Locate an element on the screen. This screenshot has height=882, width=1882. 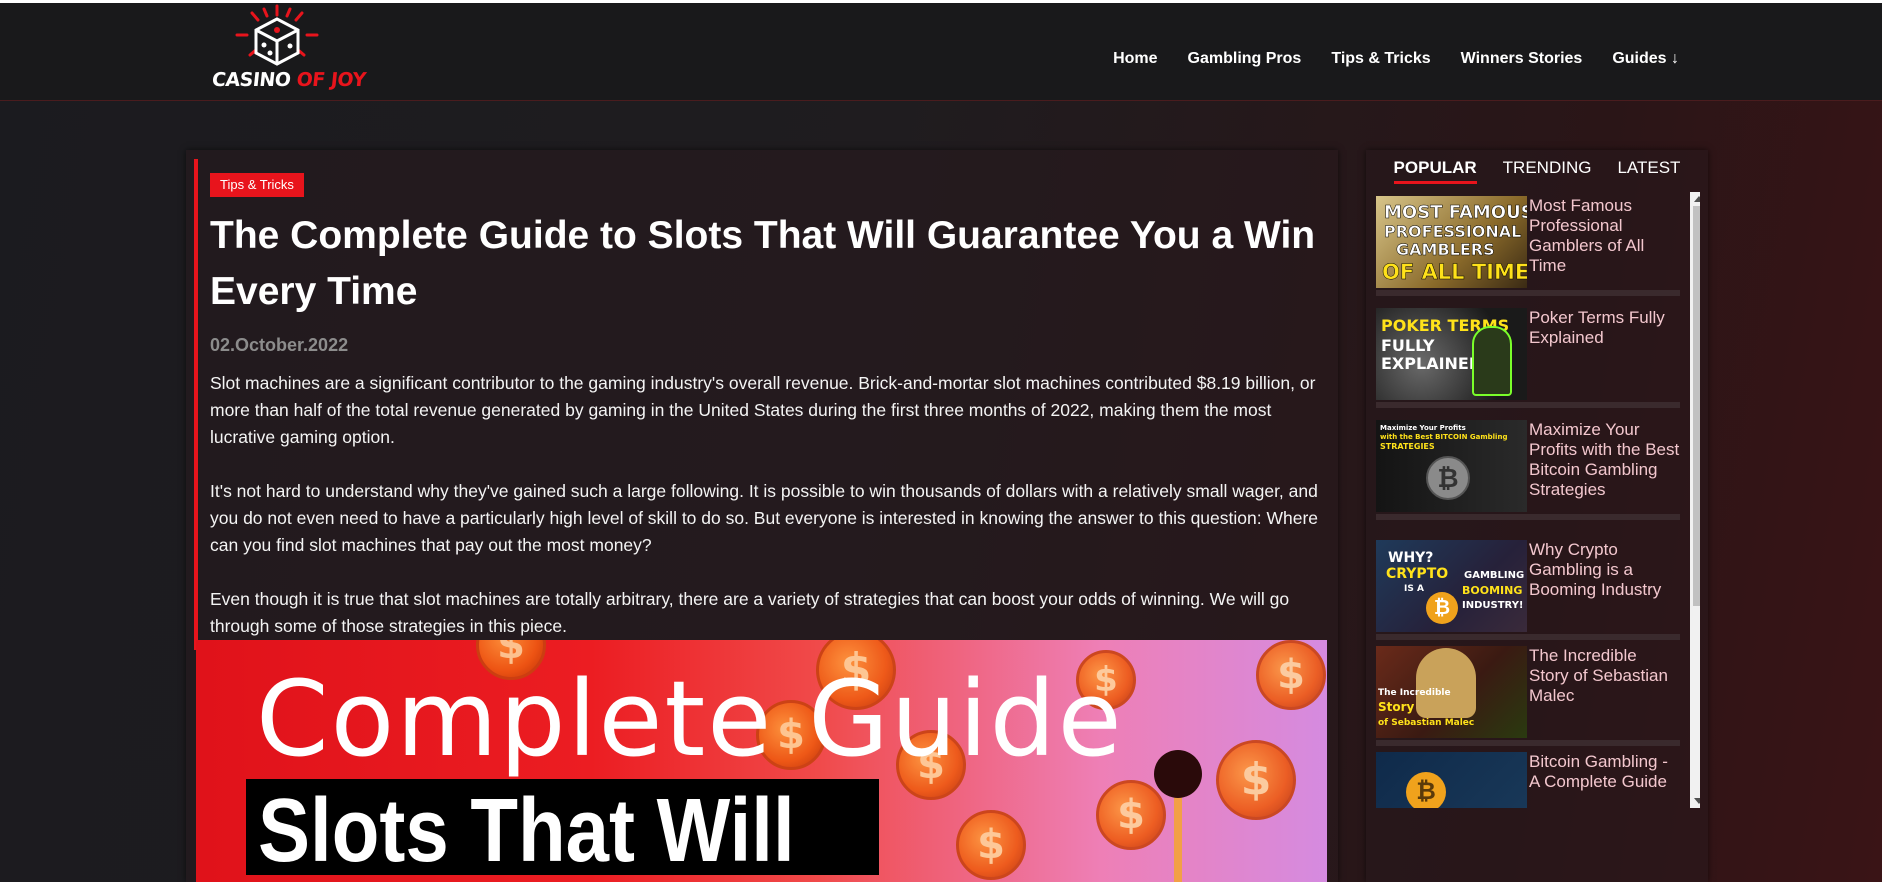
tab-trending: TRENDING is located at coordinates (1547, 171).